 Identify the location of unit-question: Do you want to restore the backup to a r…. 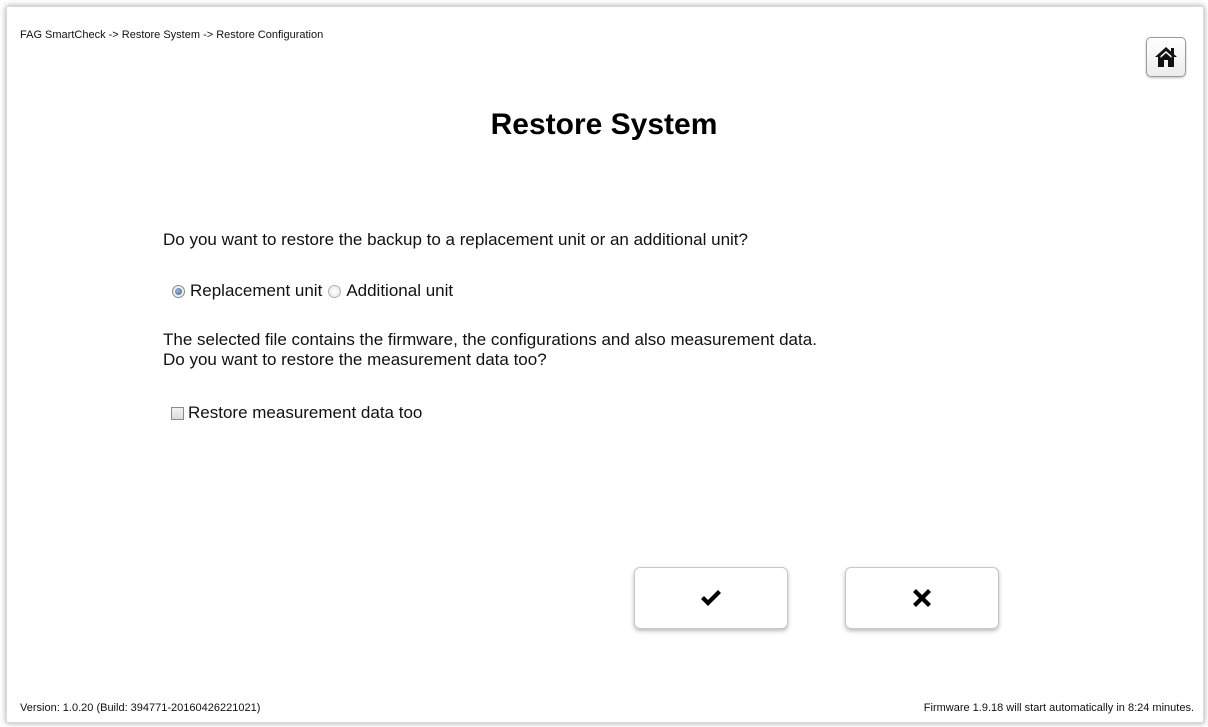
(455, 239).